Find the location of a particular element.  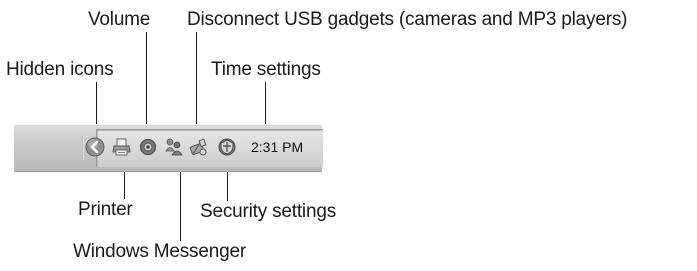

label-printer: Printer is located at coordinates (105, 209).